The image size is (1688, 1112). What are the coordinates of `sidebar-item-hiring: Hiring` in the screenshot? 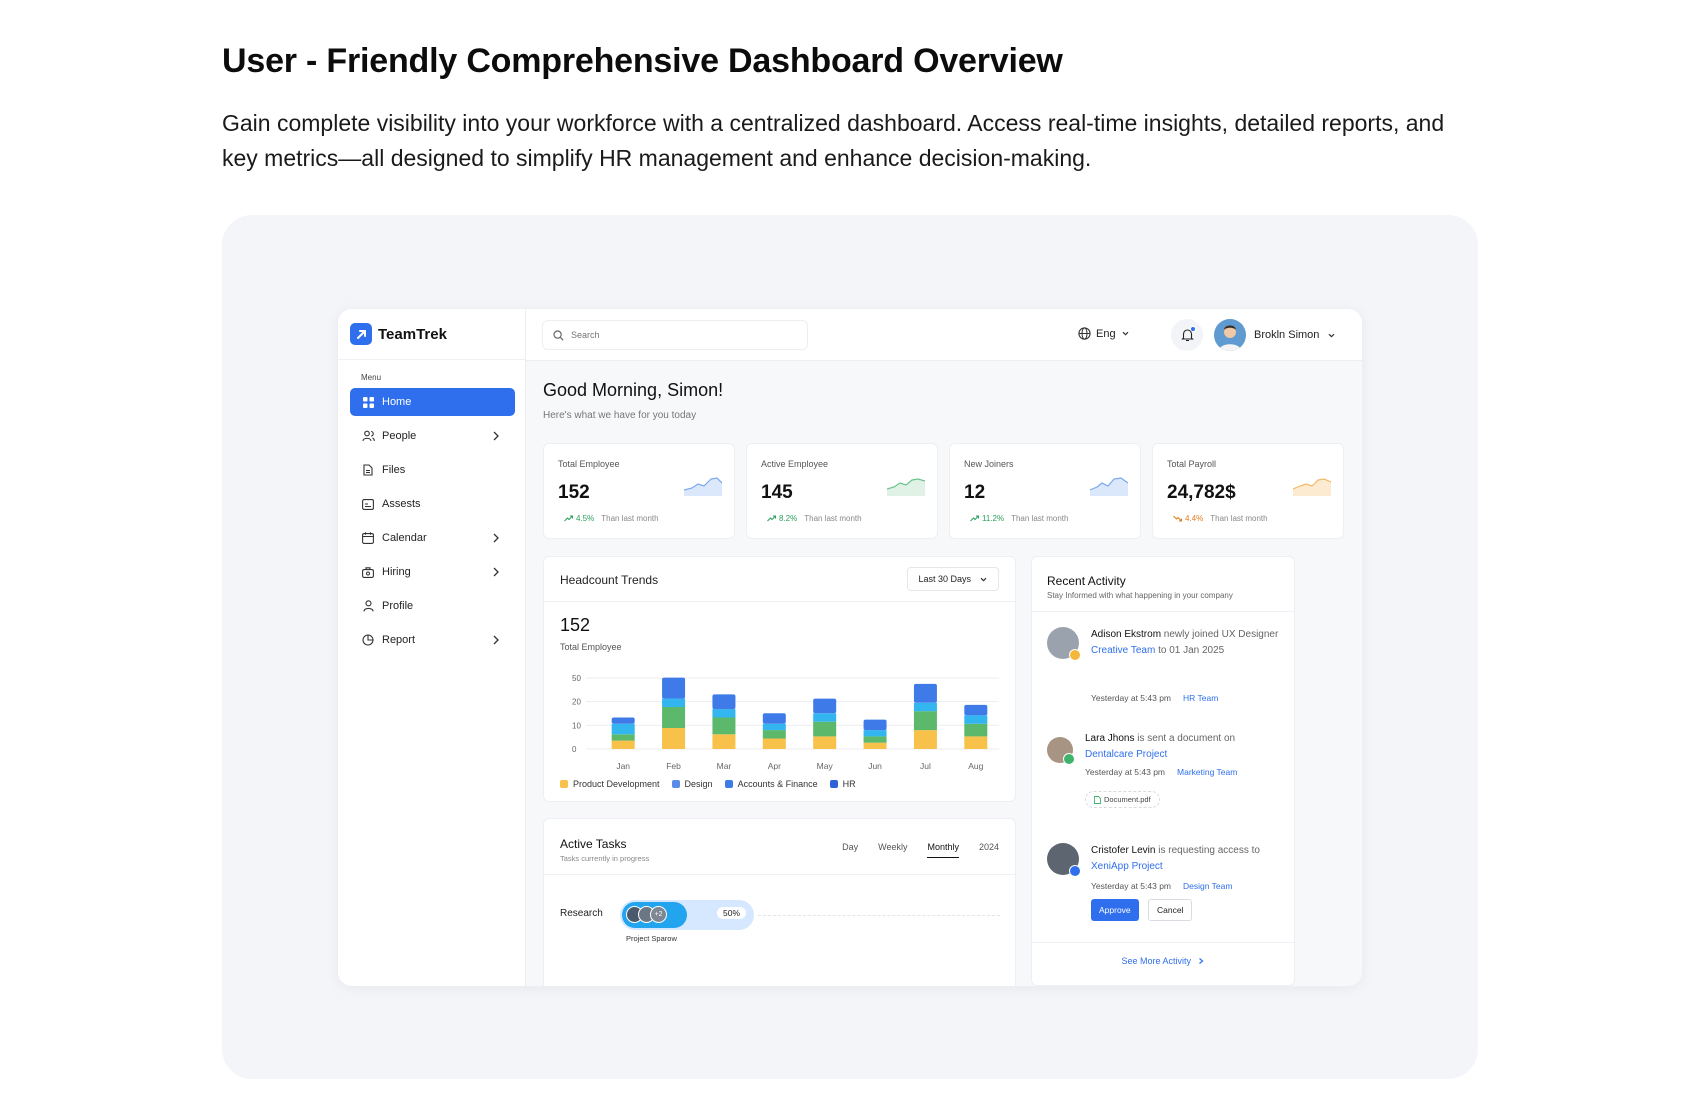 It's located at (432, 572).